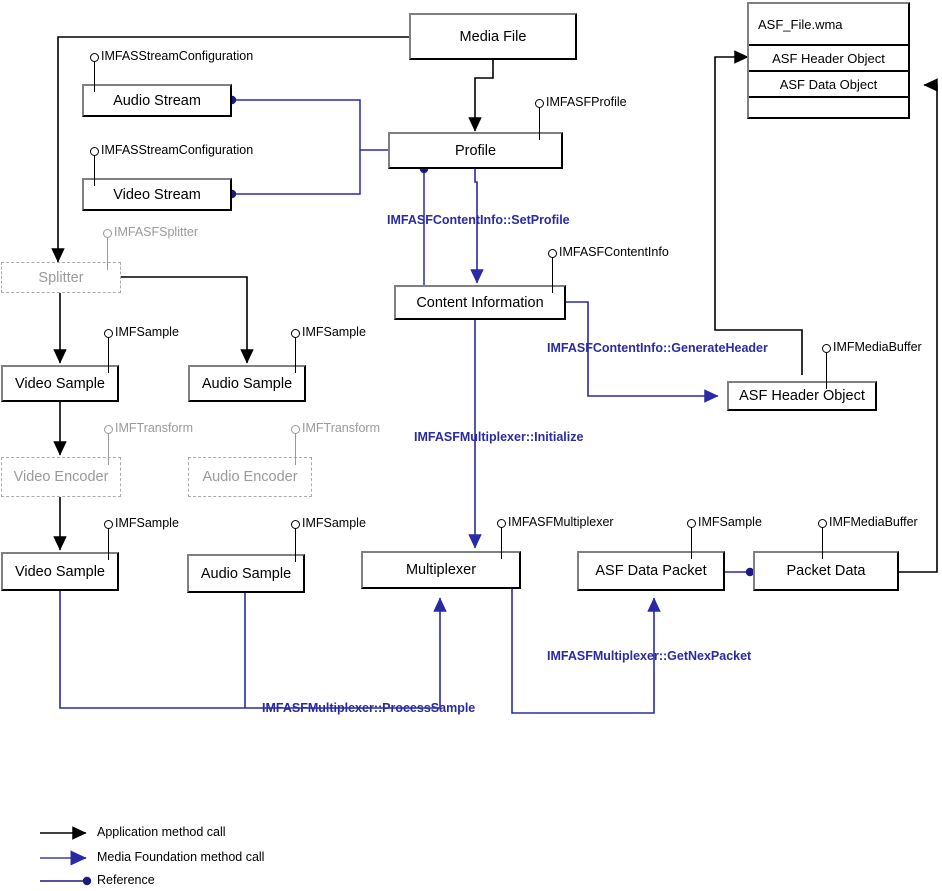  I want to click on box-asf-data-packet-label: ASF Data Packet, so click(651, 571).